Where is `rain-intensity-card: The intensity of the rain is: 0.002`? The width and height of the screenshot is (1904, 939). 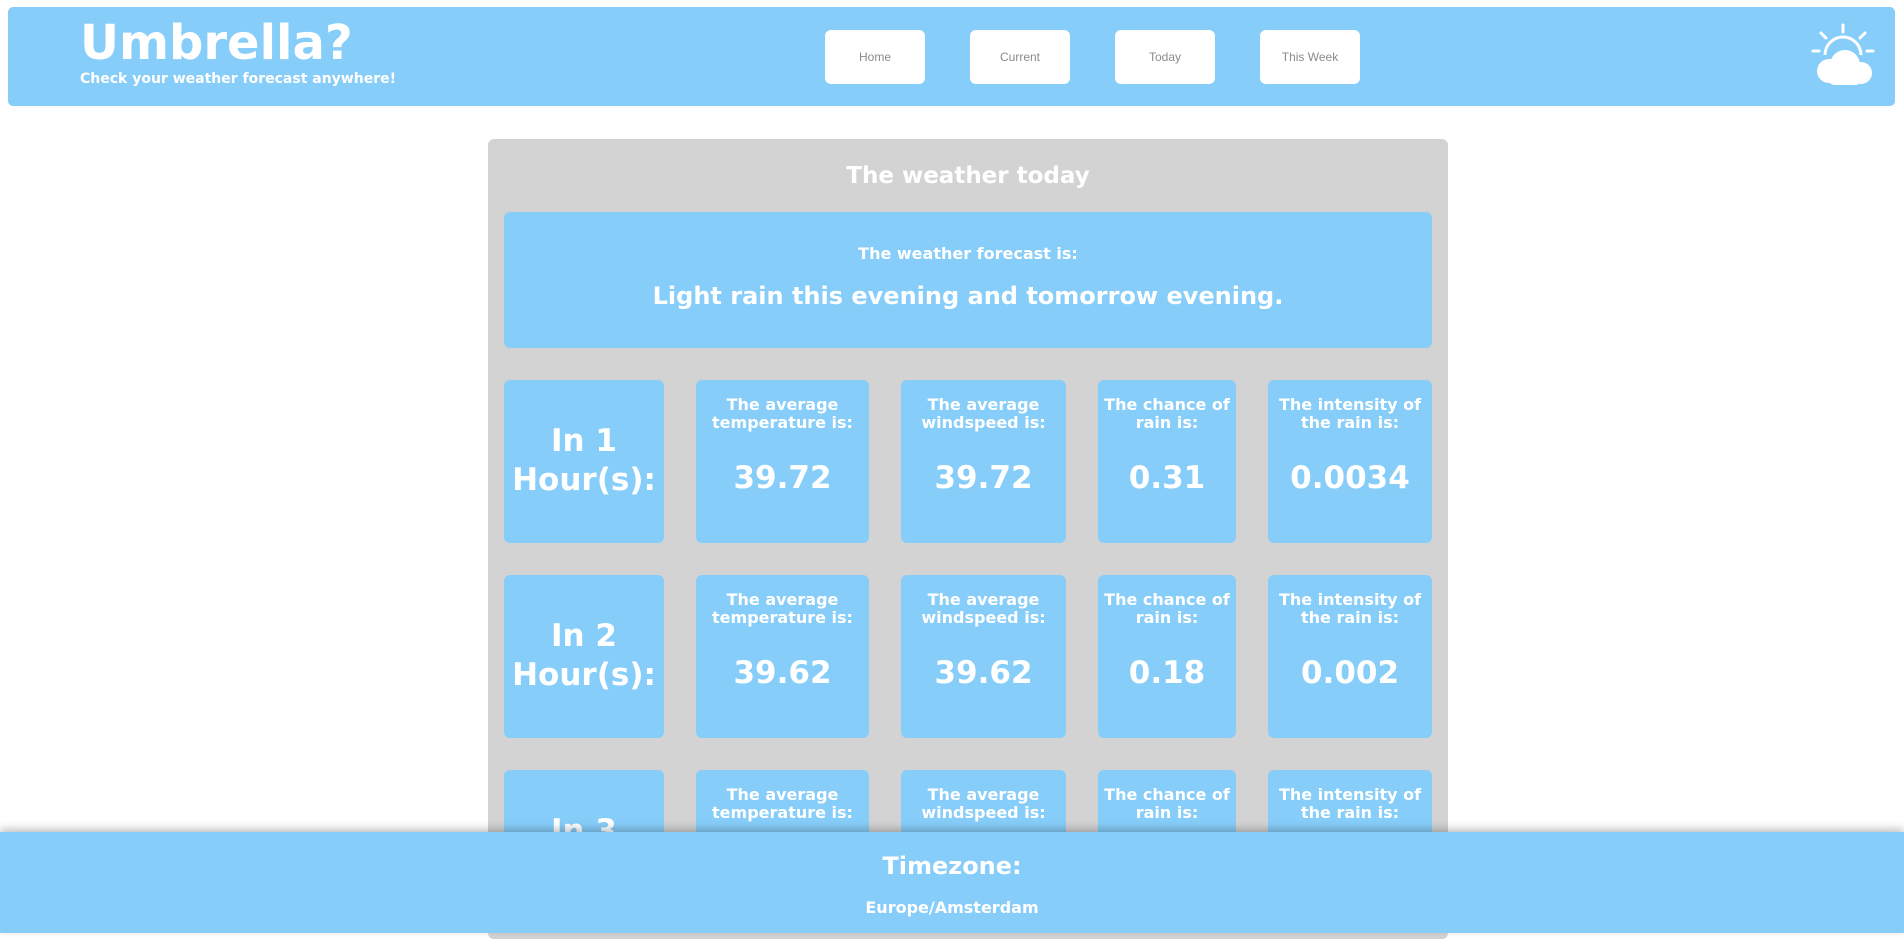
rain-intensity-card: The intensity of the rain is: 0.002 is located at coordinates (1350, 656).